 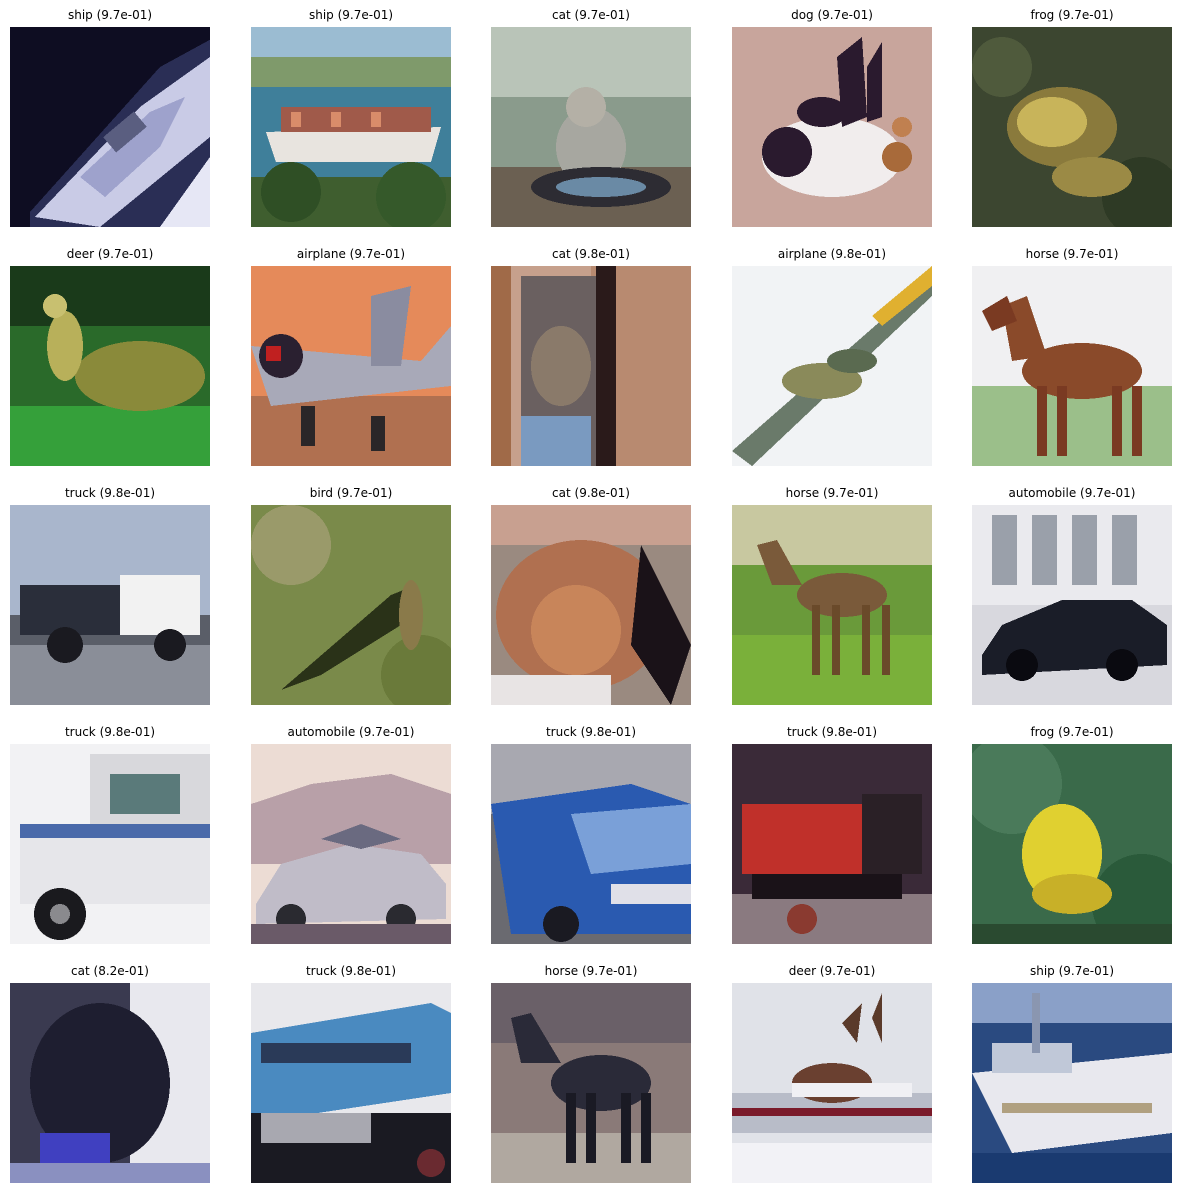 What do you see at coordinates (110, 971) in the screenshot?
I see `image-caption: cat (8.2e-01)` at bounding box center [110, 971].